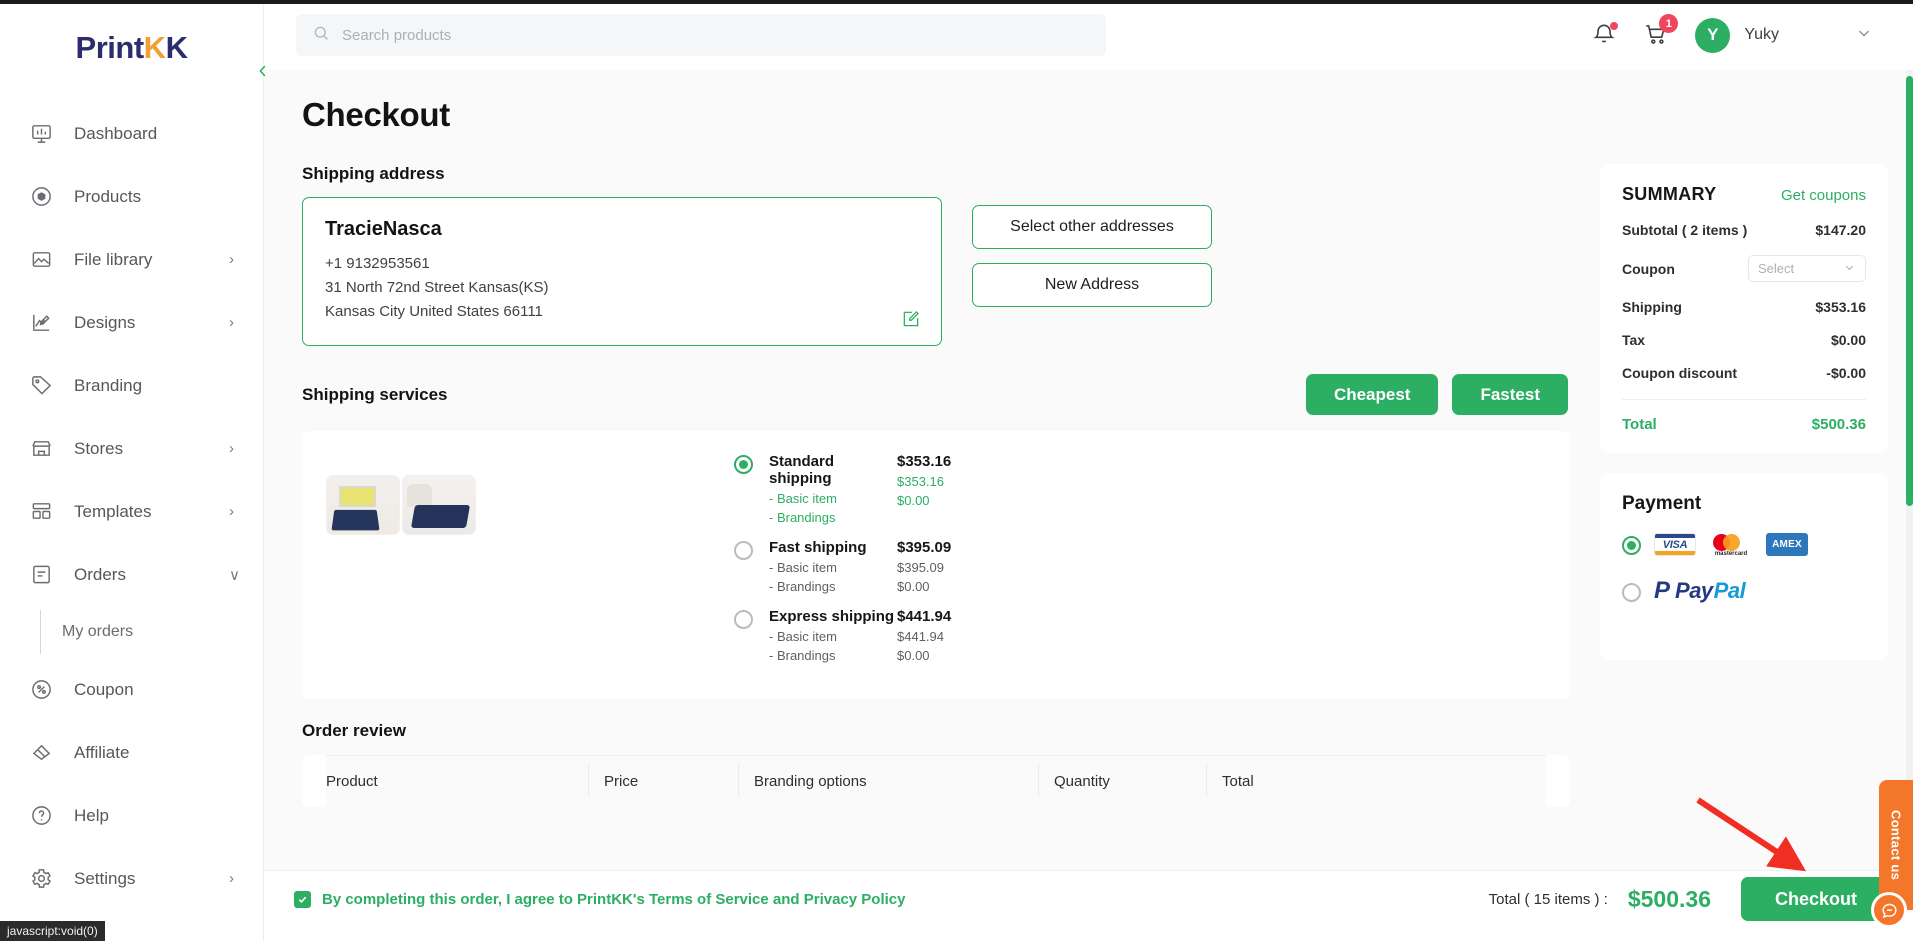 This screenshot has width=1913, height=941. I want to click on sidebar-item-orders: Orders ∨, so click(131, 574).